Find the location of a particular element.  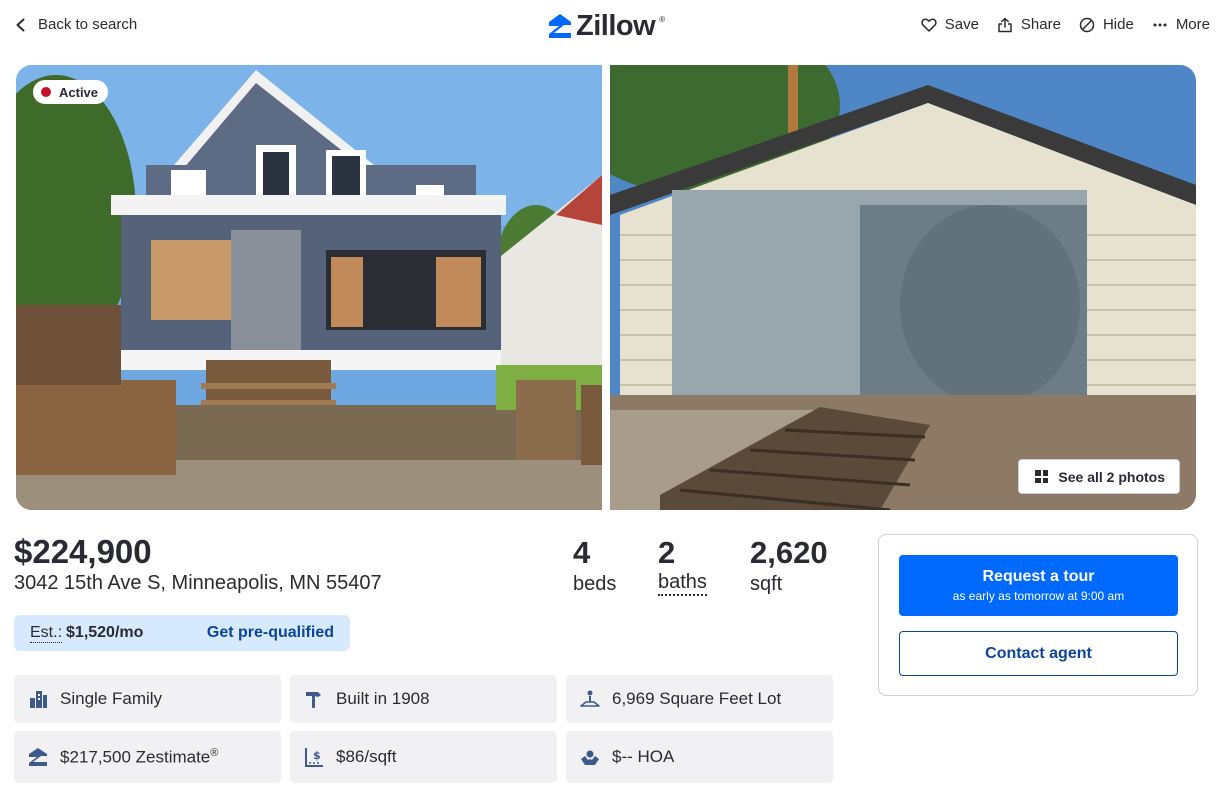

photo-grid-icon is located at coordinates (1042, 476).